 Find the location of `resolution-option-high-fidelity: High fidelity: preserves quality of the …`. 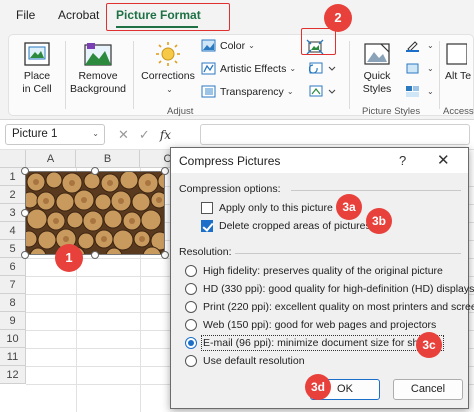

resolution-option-high-fidelity: High fidelity: preserves quality of the … is located at coordinates (314, 271).